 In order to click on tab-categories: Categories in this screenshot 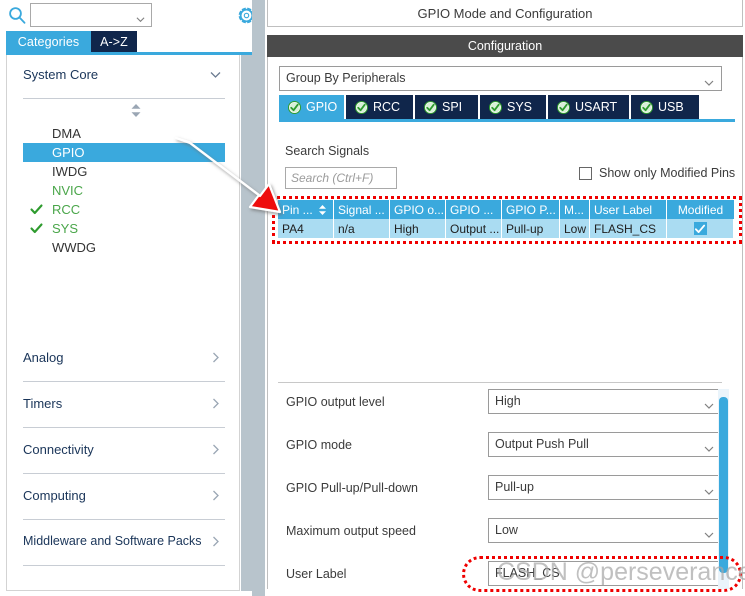, I will do `click(48, 41)`.